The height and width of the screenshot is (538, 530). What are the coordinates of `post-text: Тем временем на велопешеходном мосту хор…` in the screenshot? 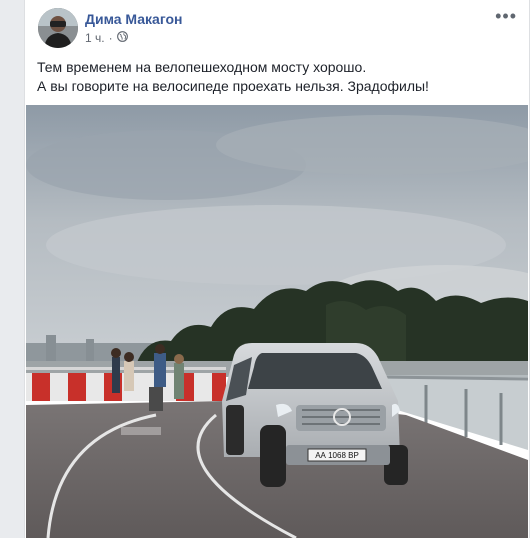 It's located at (277, 77).